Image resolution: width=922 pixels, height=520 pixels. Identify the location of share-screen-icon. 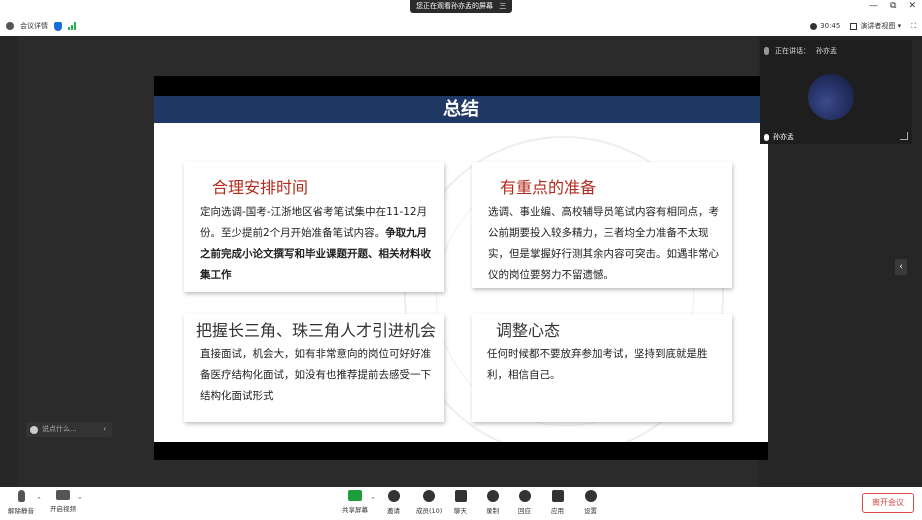
(355, 495).